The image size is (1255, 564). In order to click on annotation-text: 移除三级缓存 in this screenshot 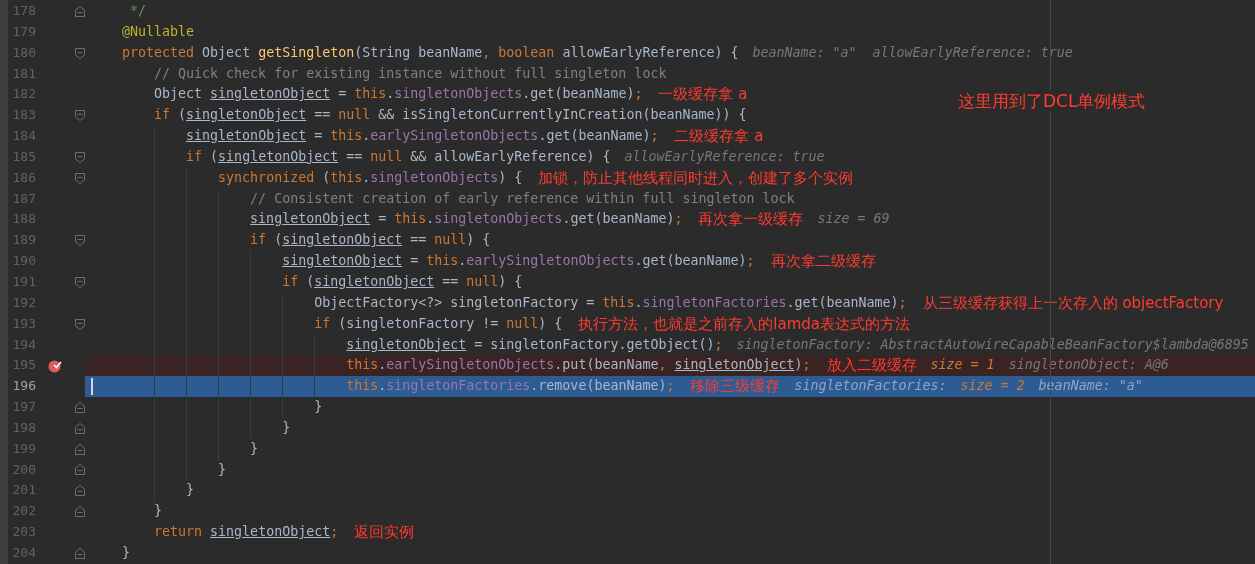, I will do `click(735, 387)`.